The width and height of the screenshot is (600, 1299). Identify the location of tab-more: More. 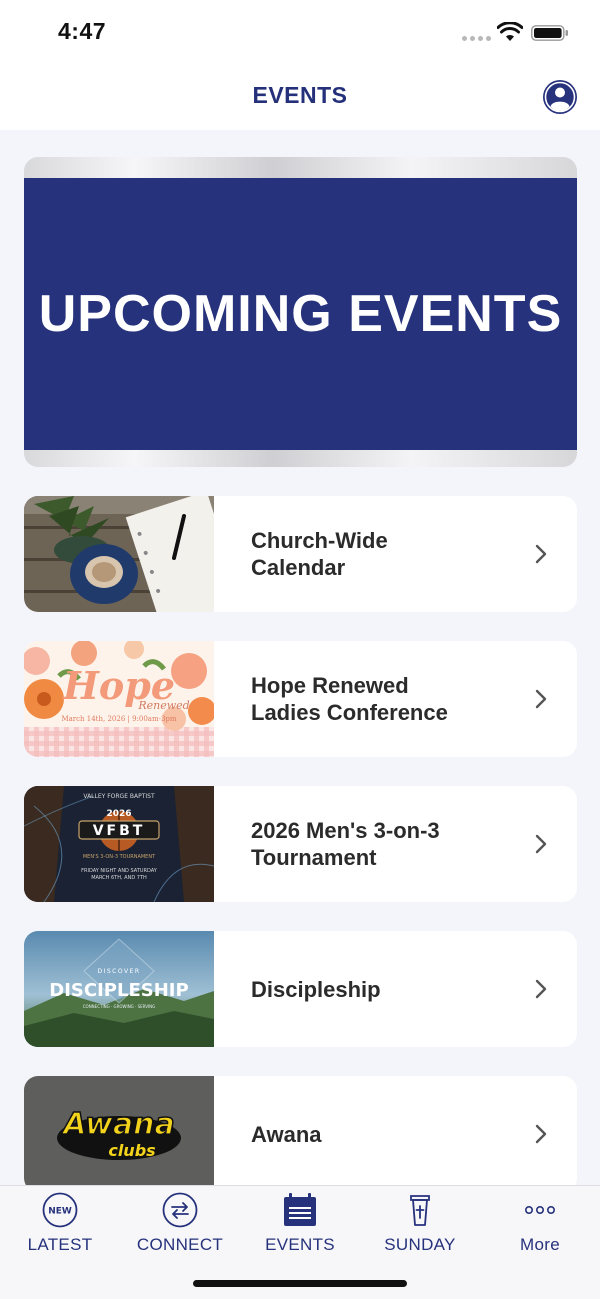
(540, 1226).